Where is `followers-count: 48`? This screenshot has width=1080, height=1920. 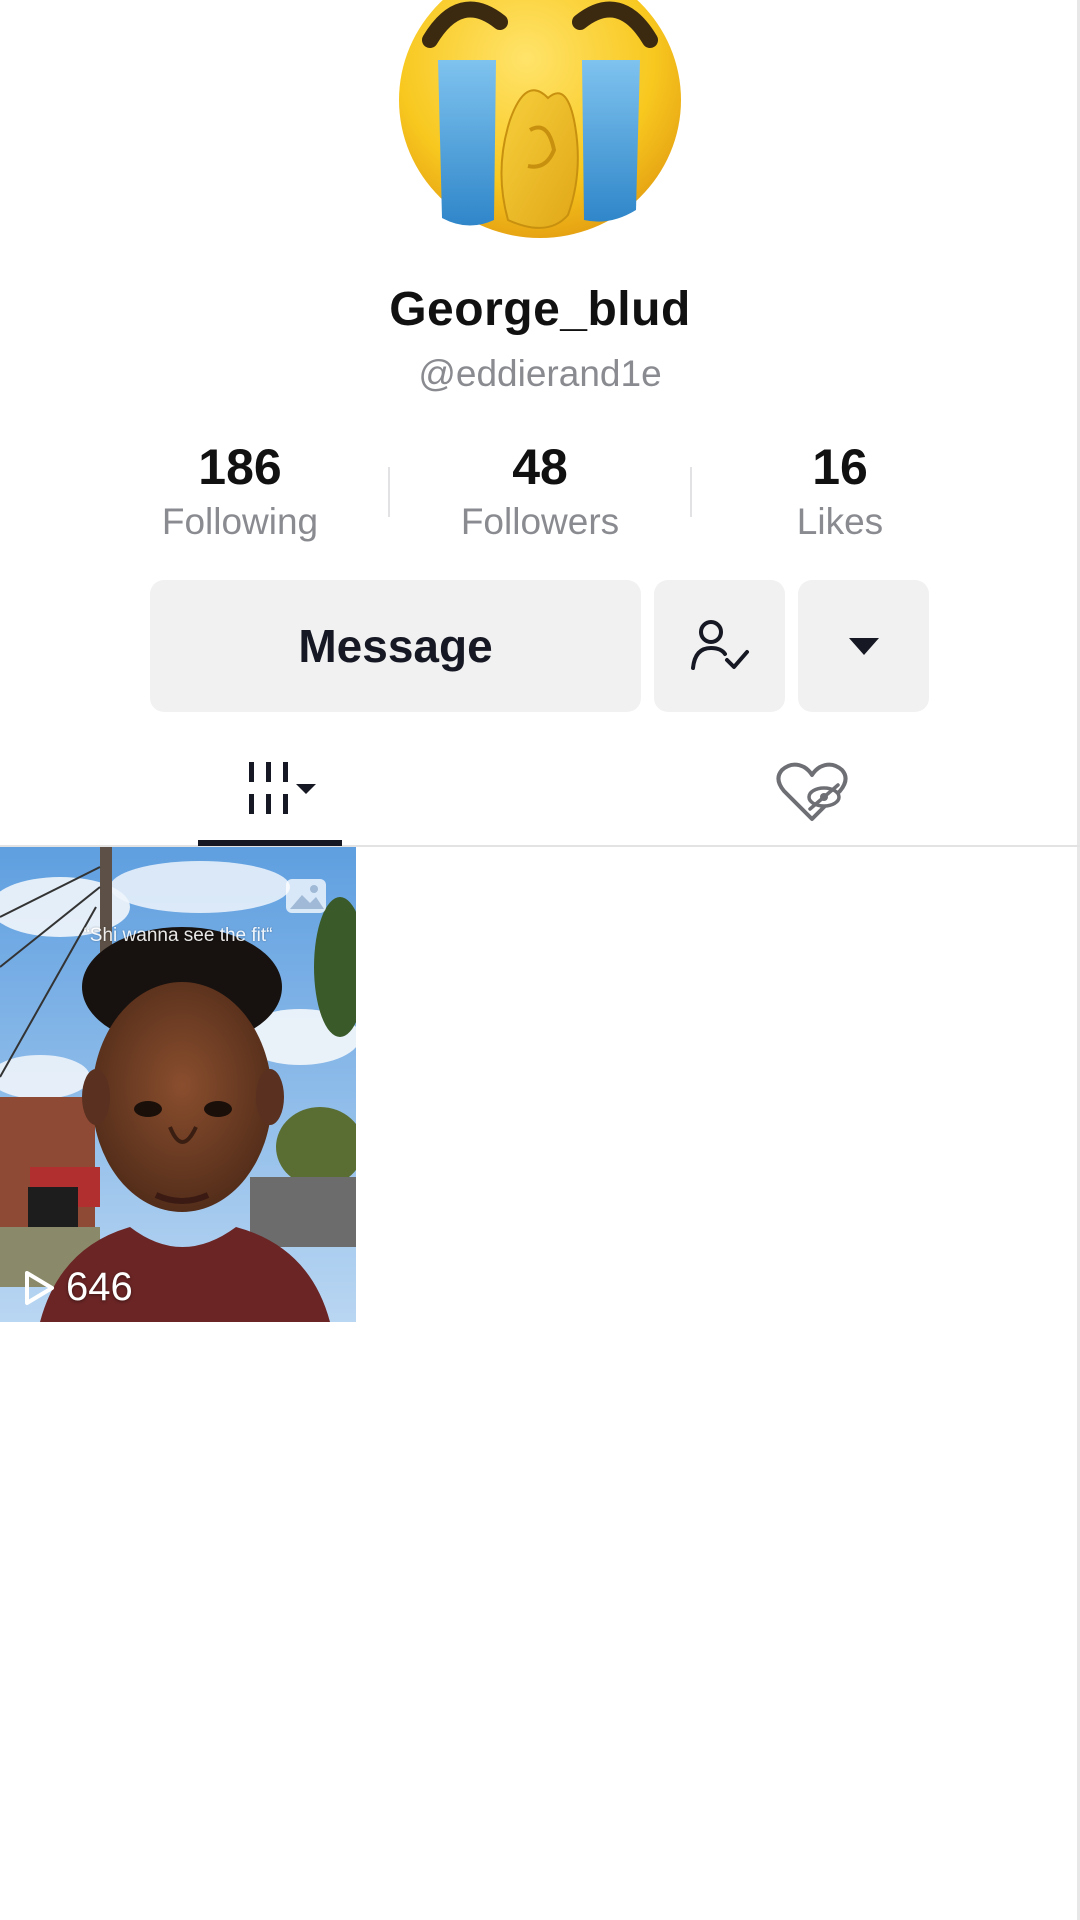 followers-count: 48 is located at coordinates (540, 467).